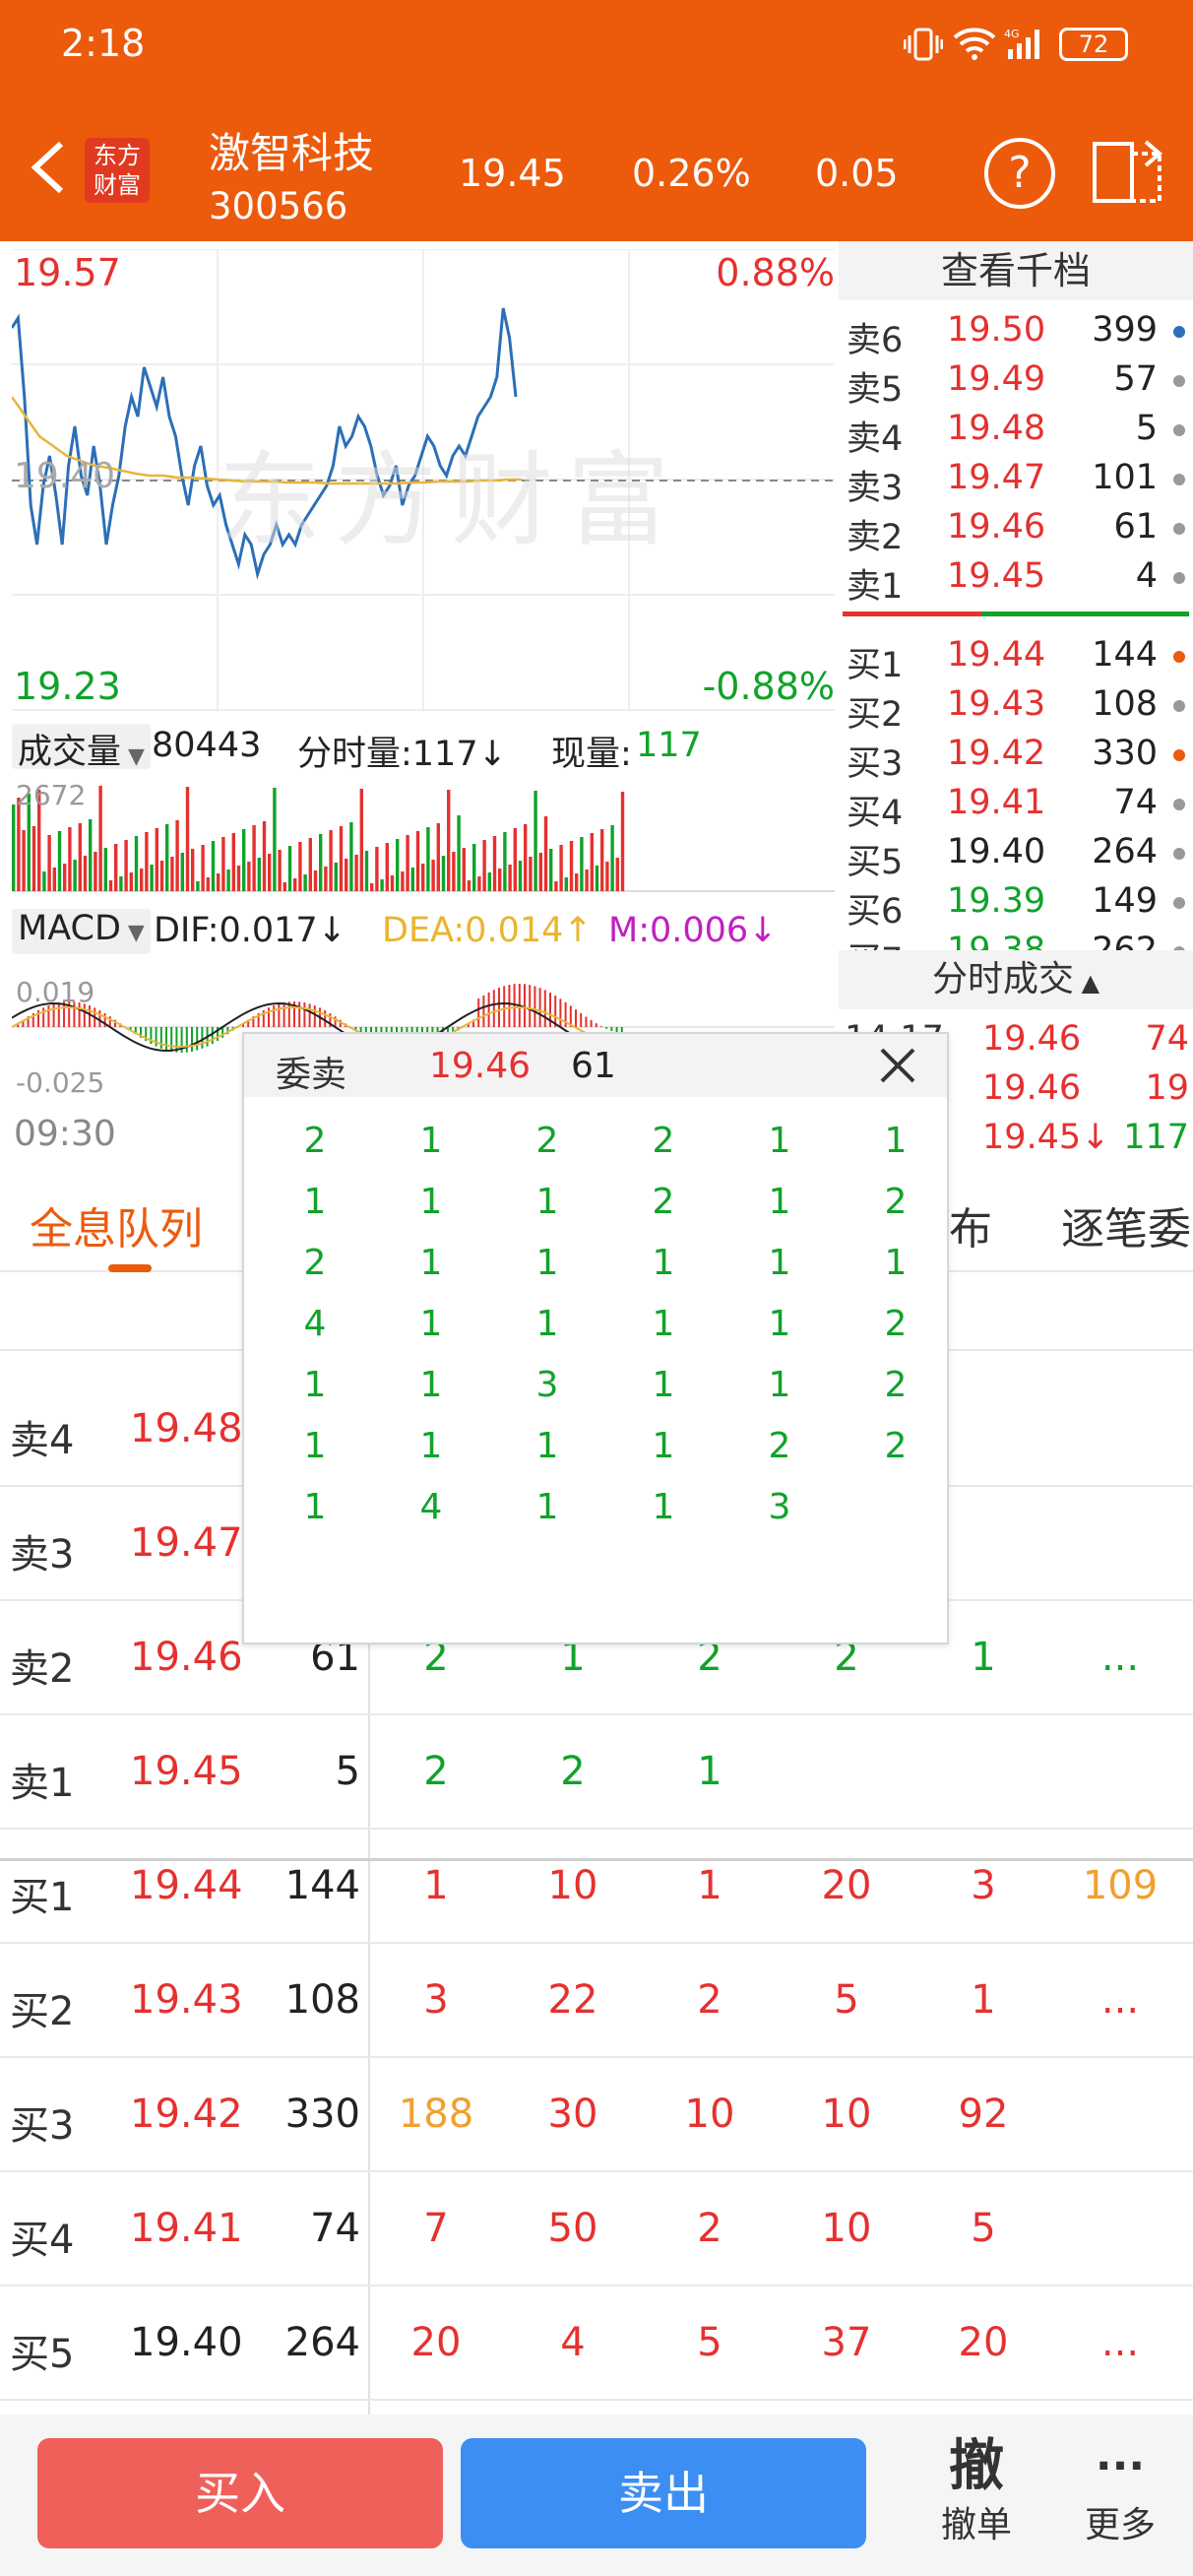 The height and width of the screenshot is (2576, 1193). Describe the element at coordinates (42, 1669) in the screenshot. I see `queue-row-label: 卖2` at that location.